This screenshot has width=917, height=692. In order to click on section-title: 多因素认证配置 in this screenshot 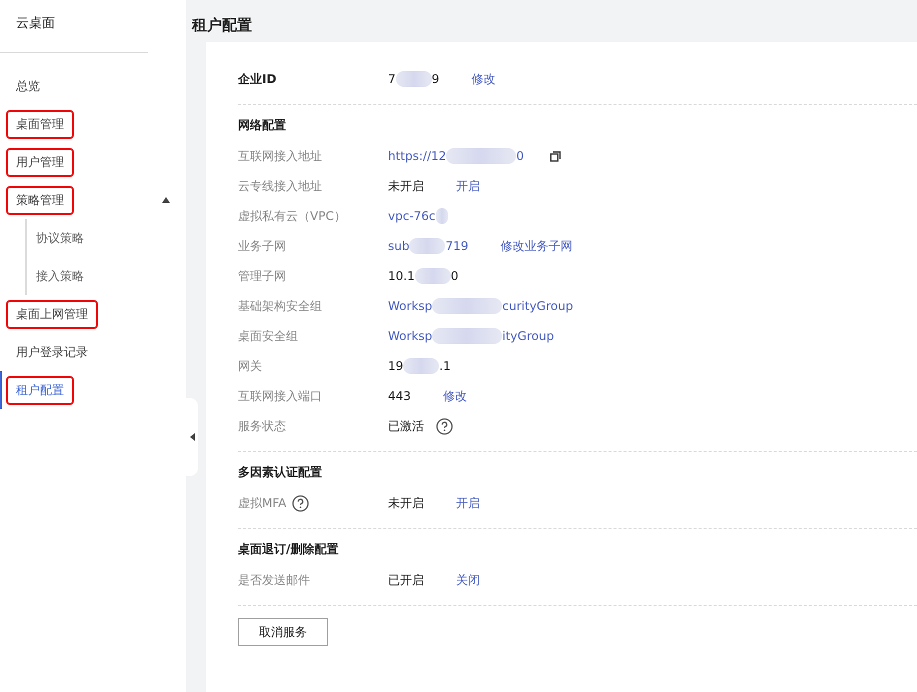, I will do `click(280, 472)`.